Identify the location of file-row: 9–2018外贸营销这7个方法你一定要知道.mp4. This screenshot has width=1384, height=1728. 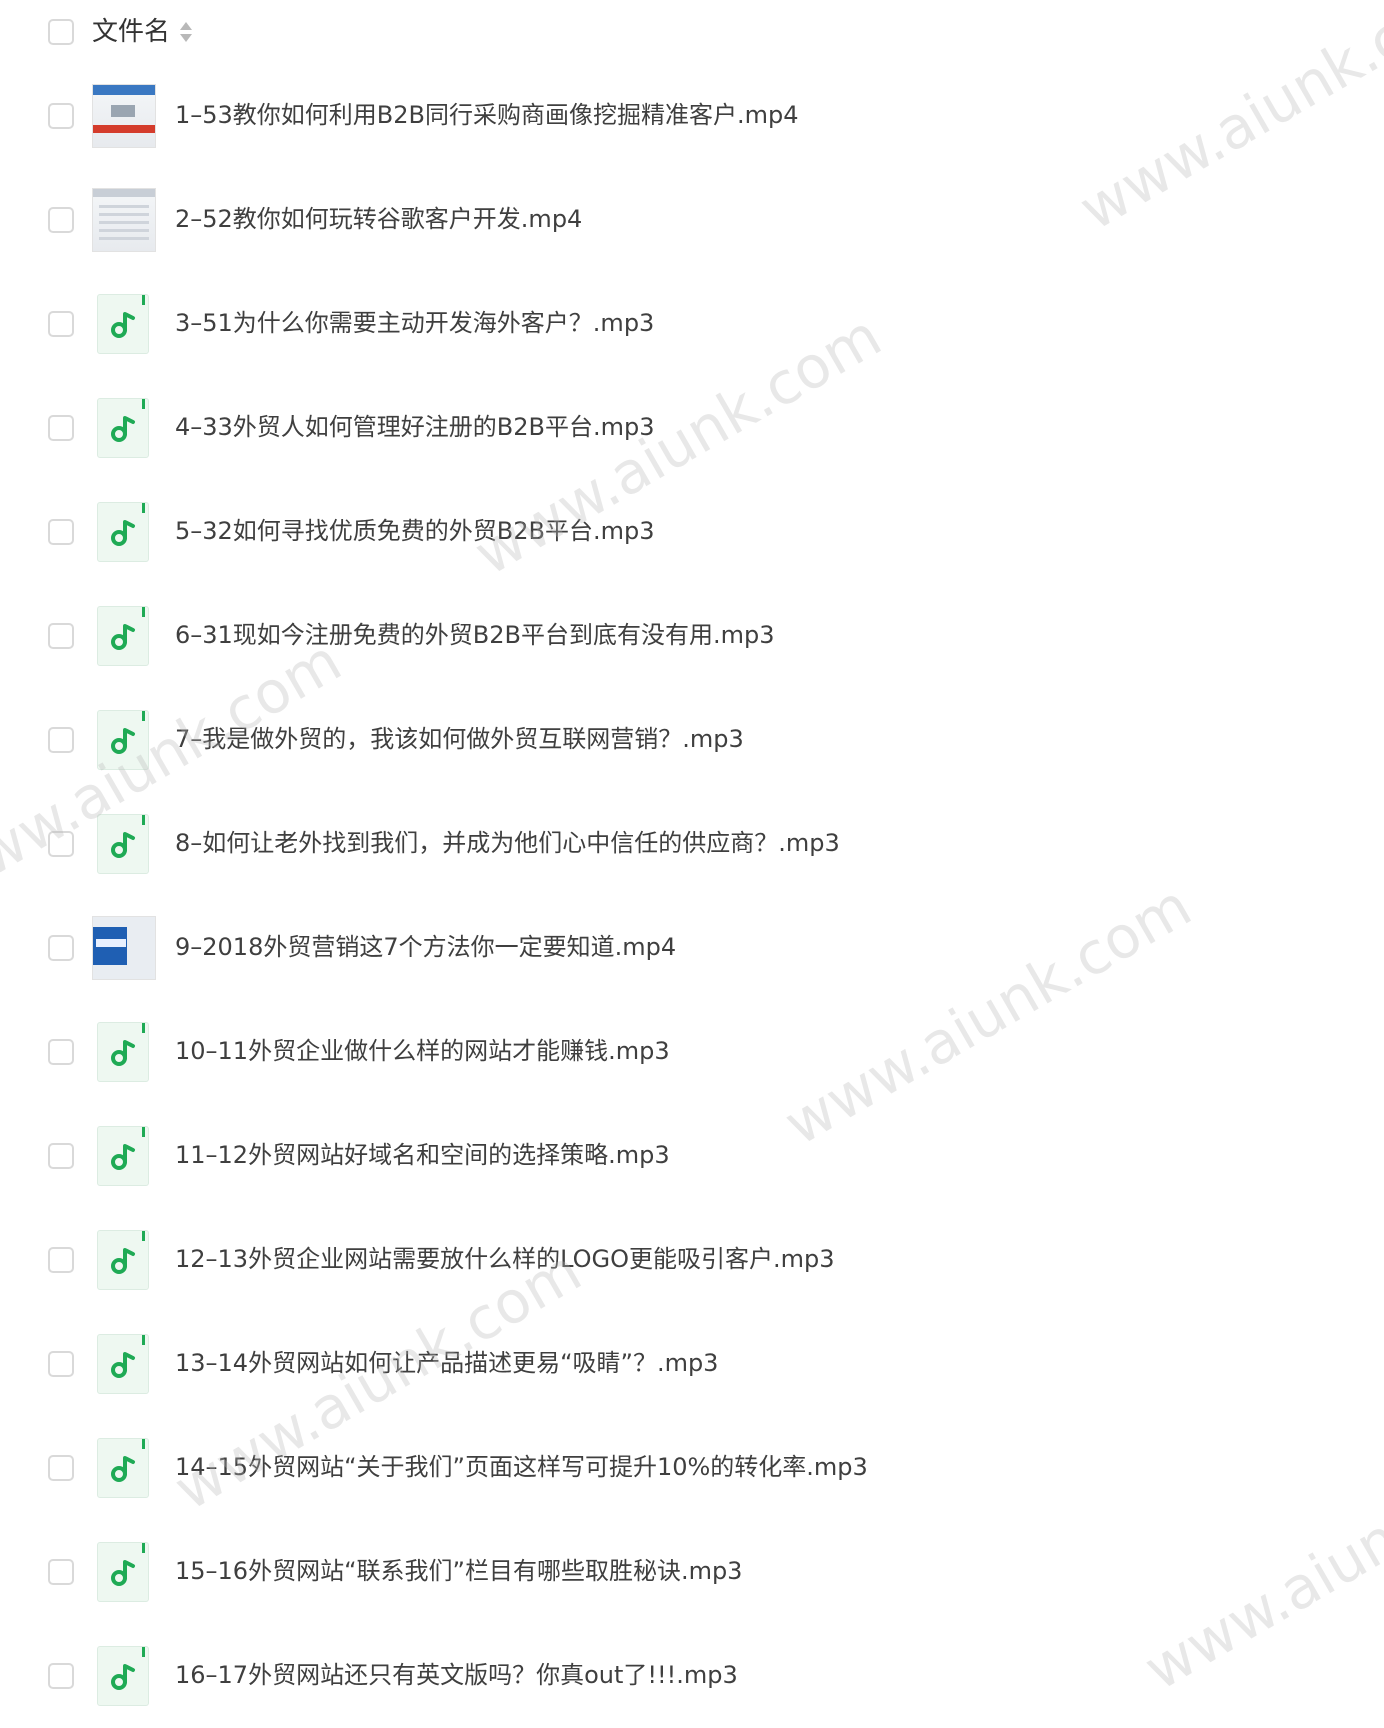
(692, 948).